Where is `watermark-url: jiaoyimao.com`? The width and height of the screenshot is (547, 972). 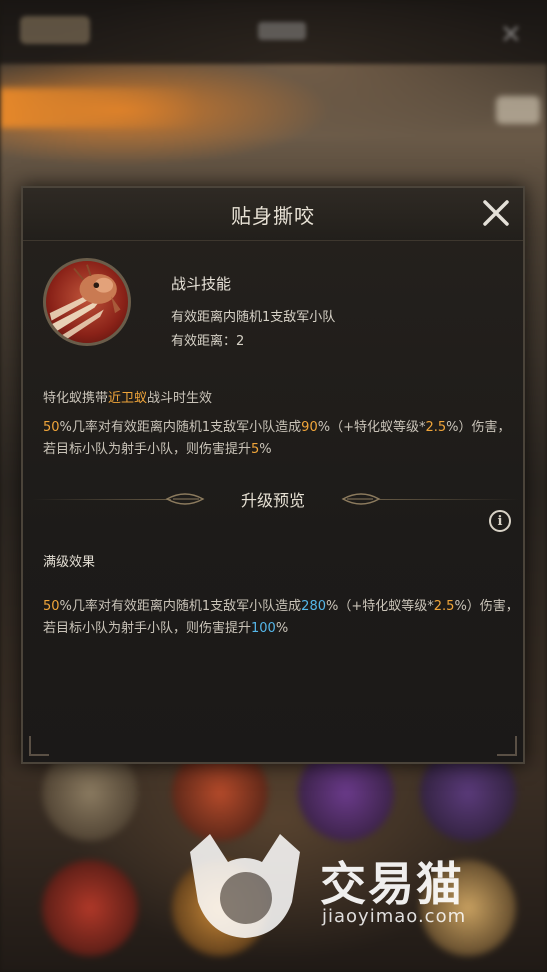 watermark-url: jiaoyimao.com is located at coordinates (394, 916).